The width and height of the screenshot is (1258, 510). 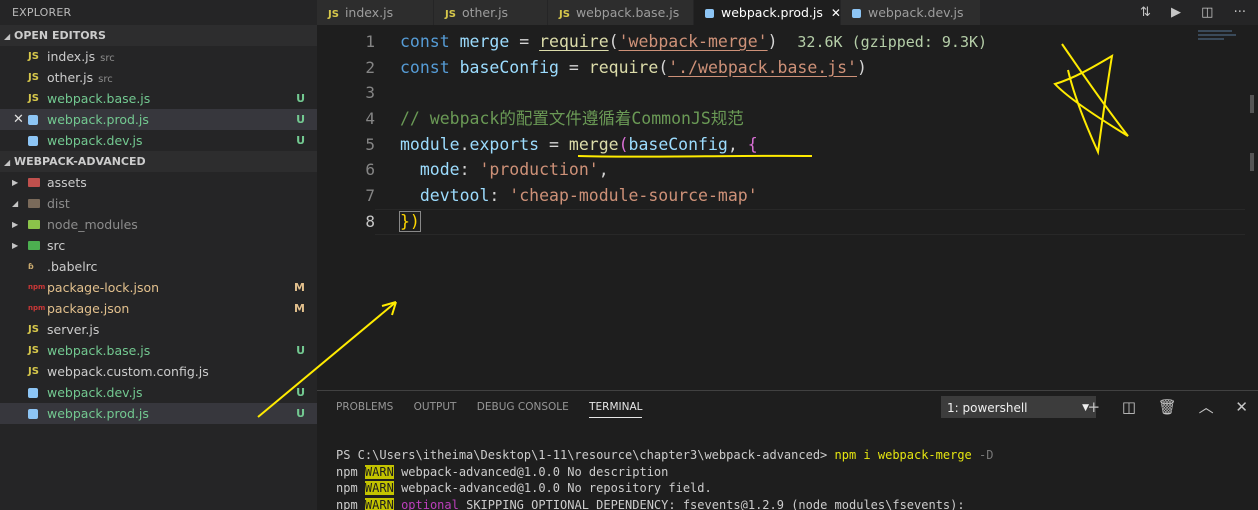 What do you see at coordinates (80, 161) in the screenshot?
I see `project-label: WEBPACK-ADVANCED` at bounding box center [80, 161].